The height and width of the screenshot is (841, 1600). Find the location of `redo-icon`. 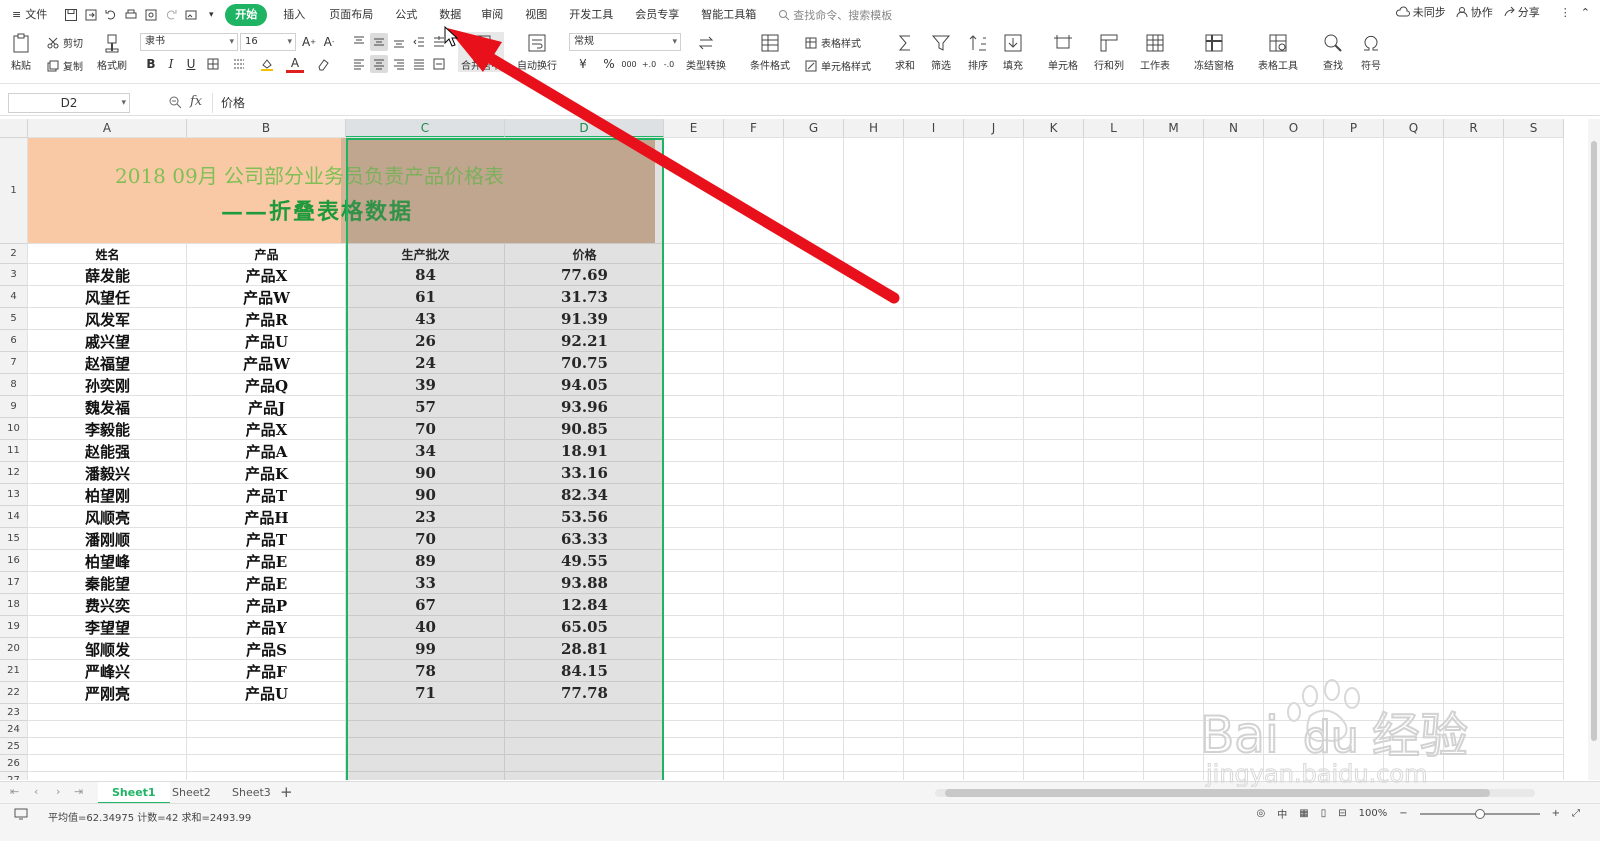

redo-icon is located at coordinates (171, 15).